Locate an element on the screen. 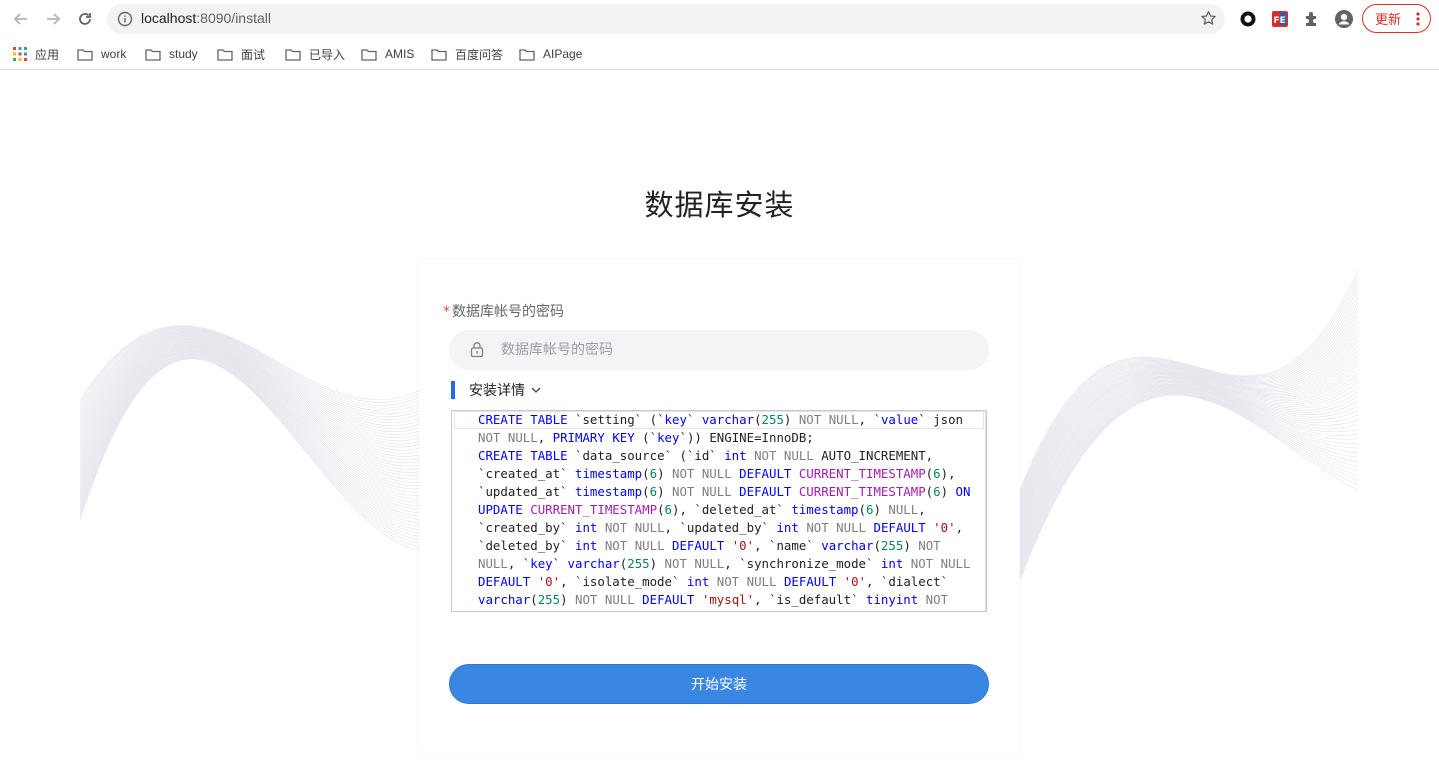  password-input is located at coordinates (736, 350).